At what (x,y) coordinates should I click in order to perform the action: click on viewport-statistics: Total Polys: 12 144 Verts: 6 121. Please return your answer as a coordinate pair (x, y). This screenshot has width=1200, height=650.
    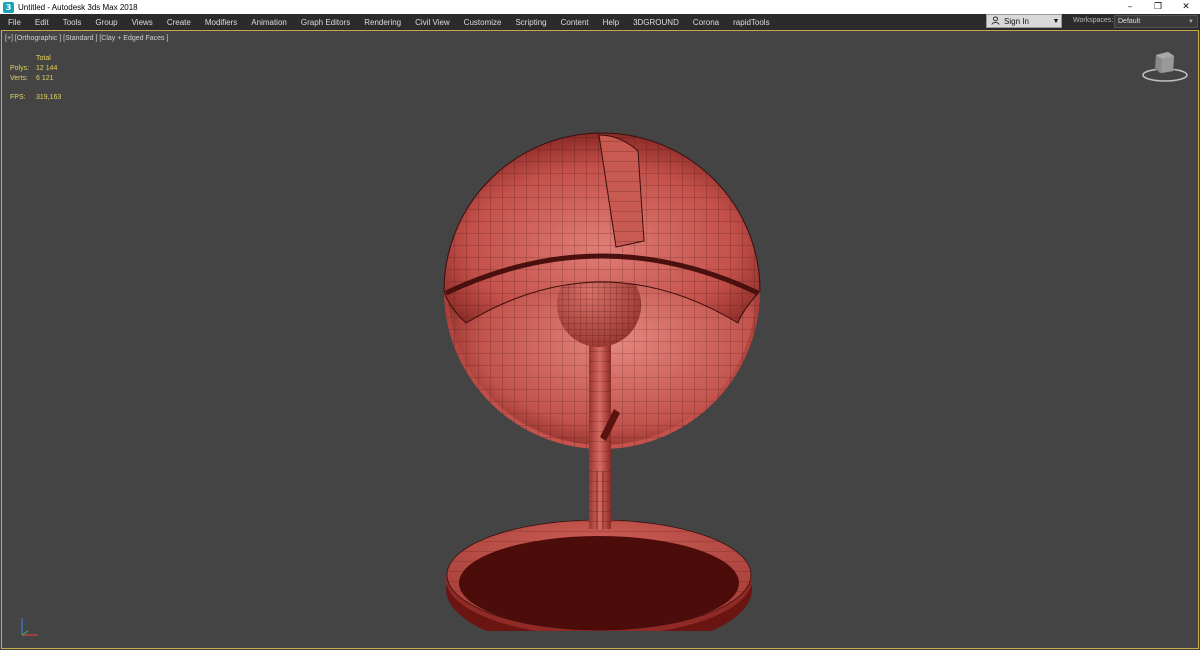
    Looking at the image, I should click on (33, 69).